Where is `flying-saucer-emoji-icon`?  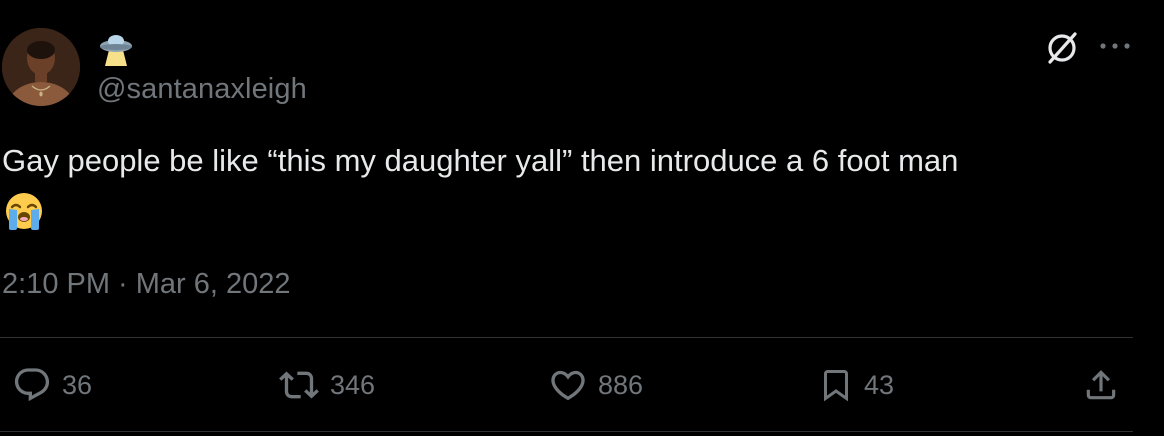
flying-saucer-emoji-icon is located at coordinates (116, 49).